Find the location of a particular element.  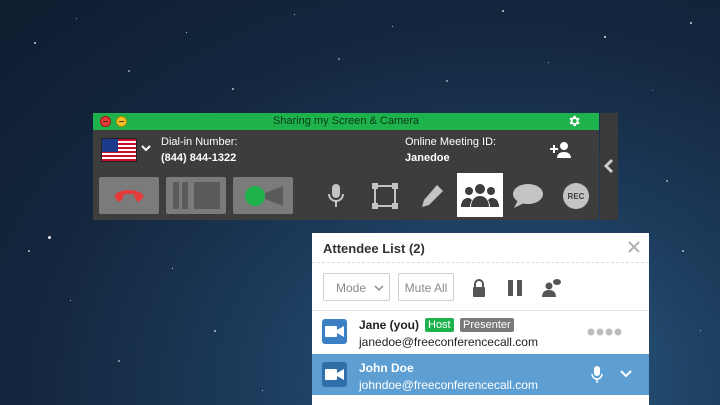

phone-hangup-icon is located at coordinates (129, 196).